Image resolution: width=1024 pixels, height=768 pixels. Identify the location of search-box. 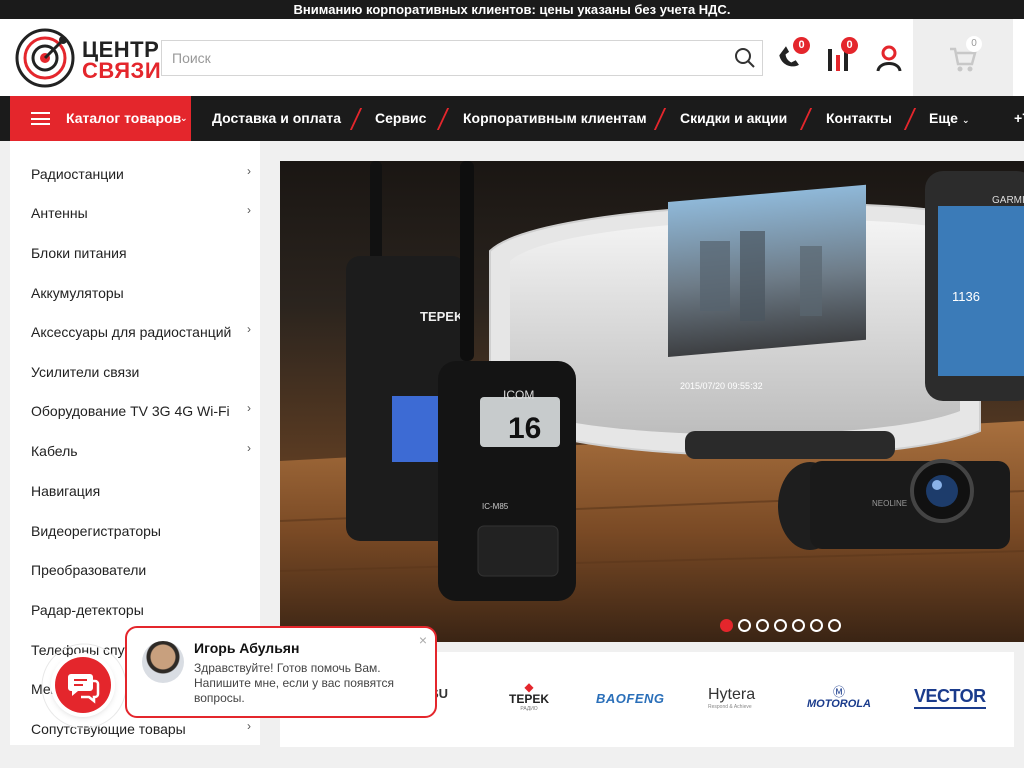
(462, 58).